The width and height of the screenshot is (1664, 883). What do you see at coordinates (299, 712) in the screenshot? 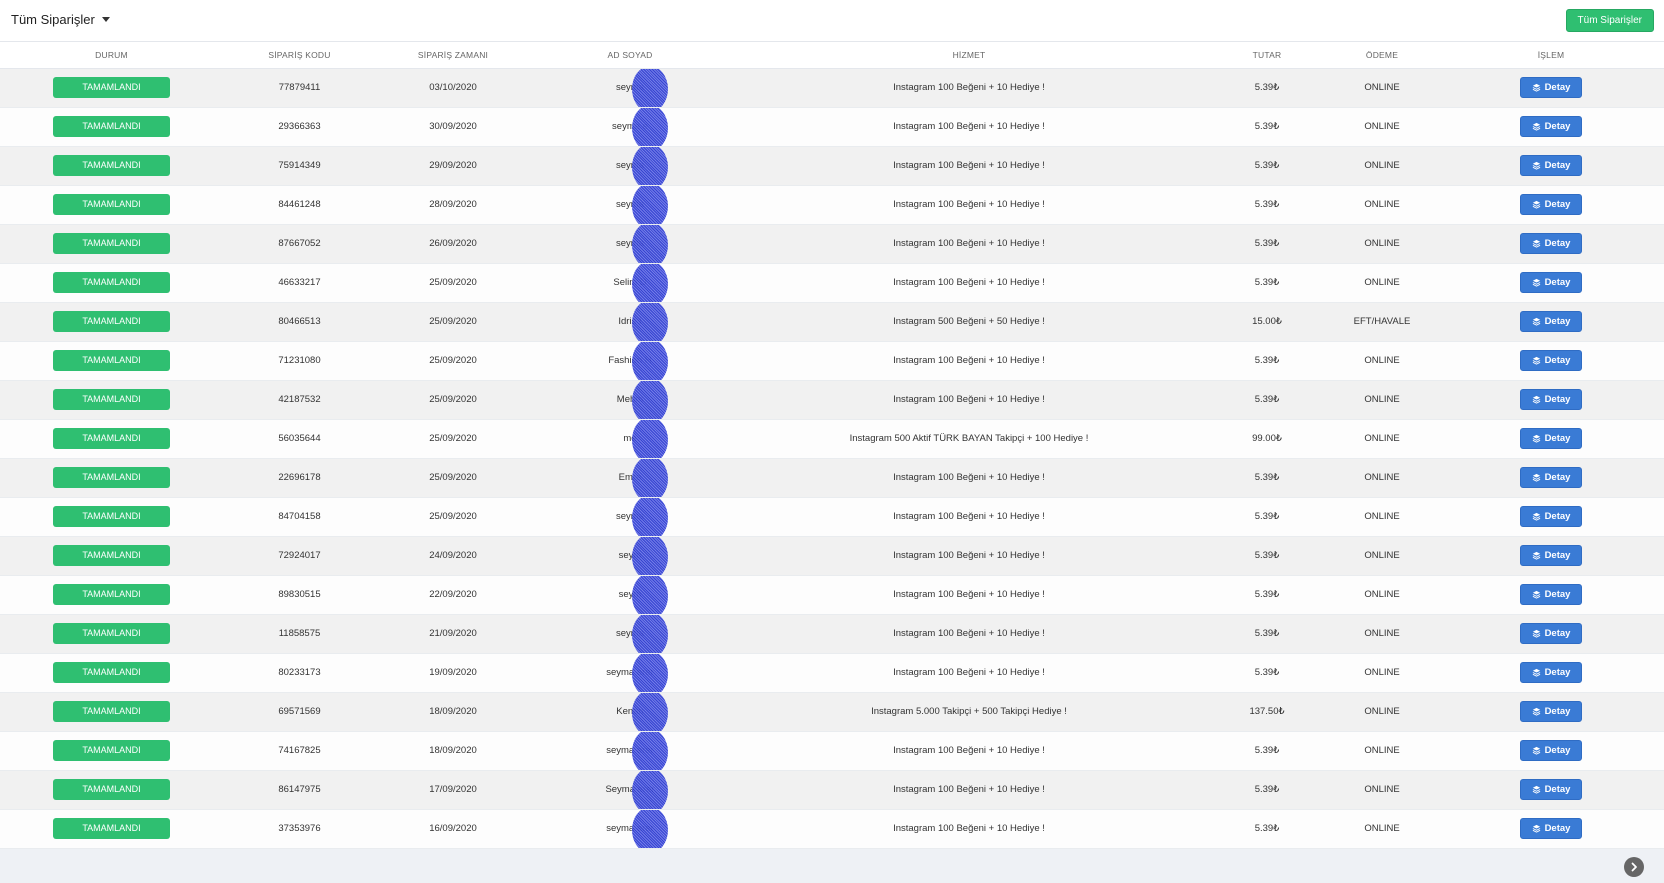
I see `order-code-cell: 69571569` at bounding box center [299, 712].